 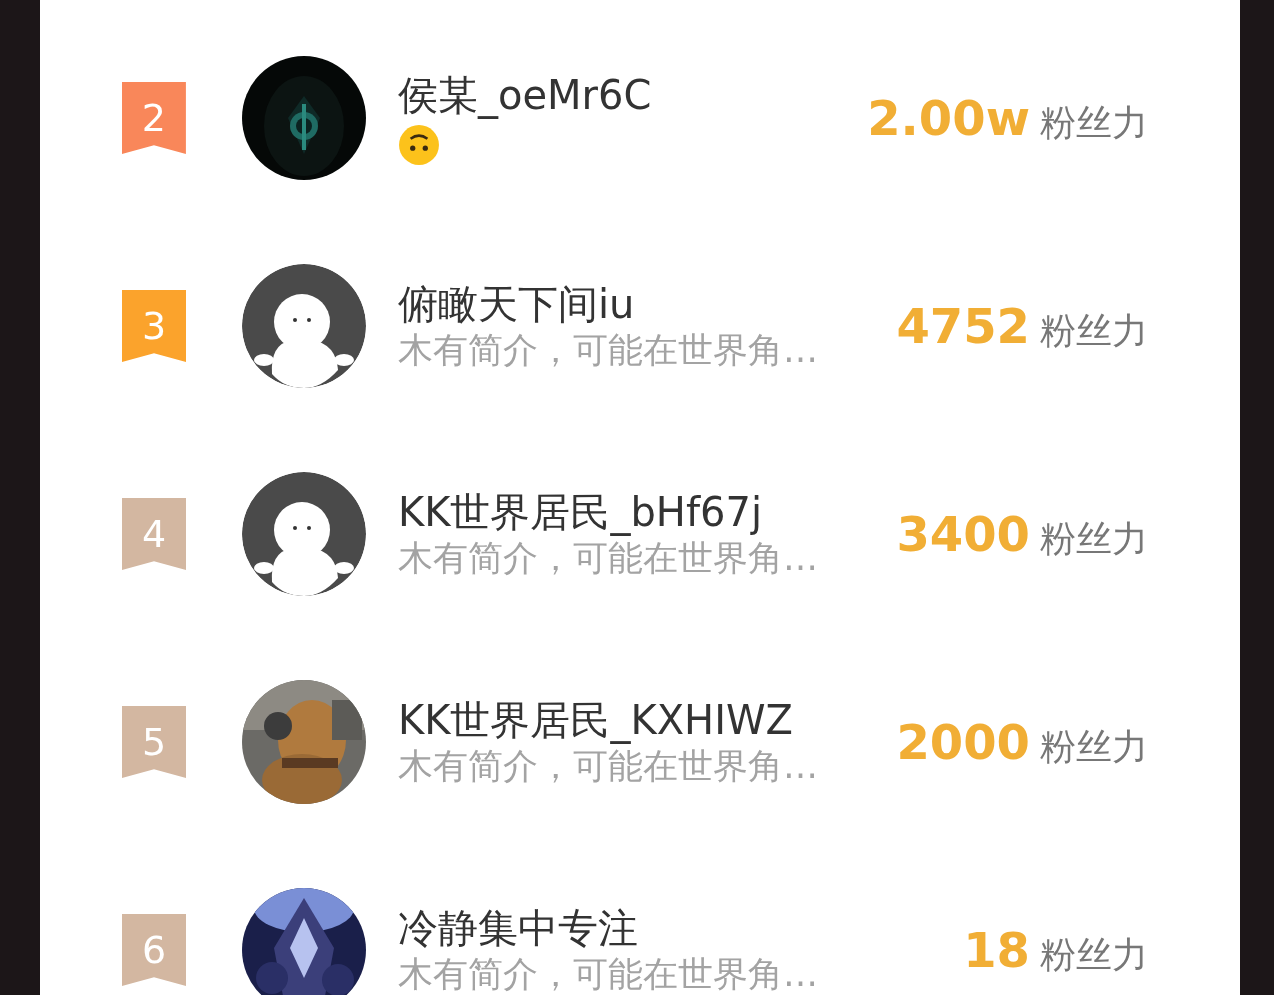 What do you see at coordinates (633, 304) in the screenshot?
I see `user-name: 俯瞰天下间iu` at bounding box center [633, 304].